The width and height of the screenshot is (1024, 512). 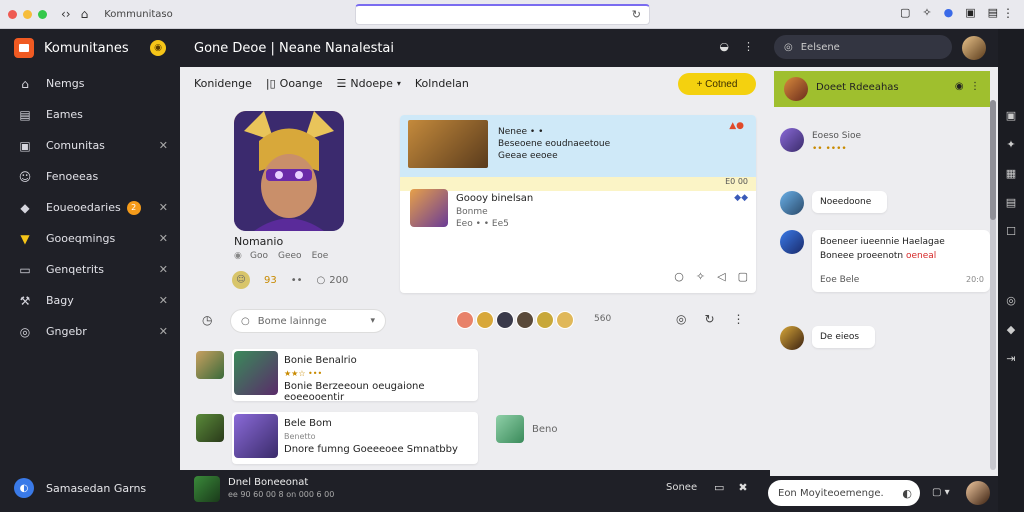 I want to click on window-minimize-button, so click(x=27, y=14).